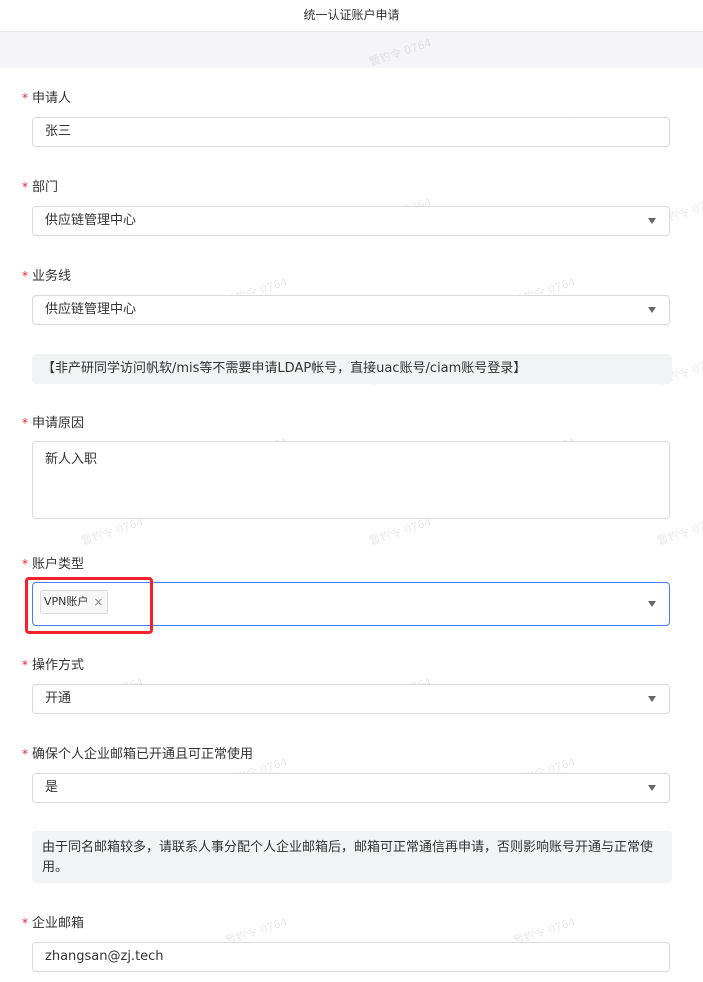  Describe the element at coordinates (52, 787) in the screenshot. I see `email-confirm-value: 是` at that location.